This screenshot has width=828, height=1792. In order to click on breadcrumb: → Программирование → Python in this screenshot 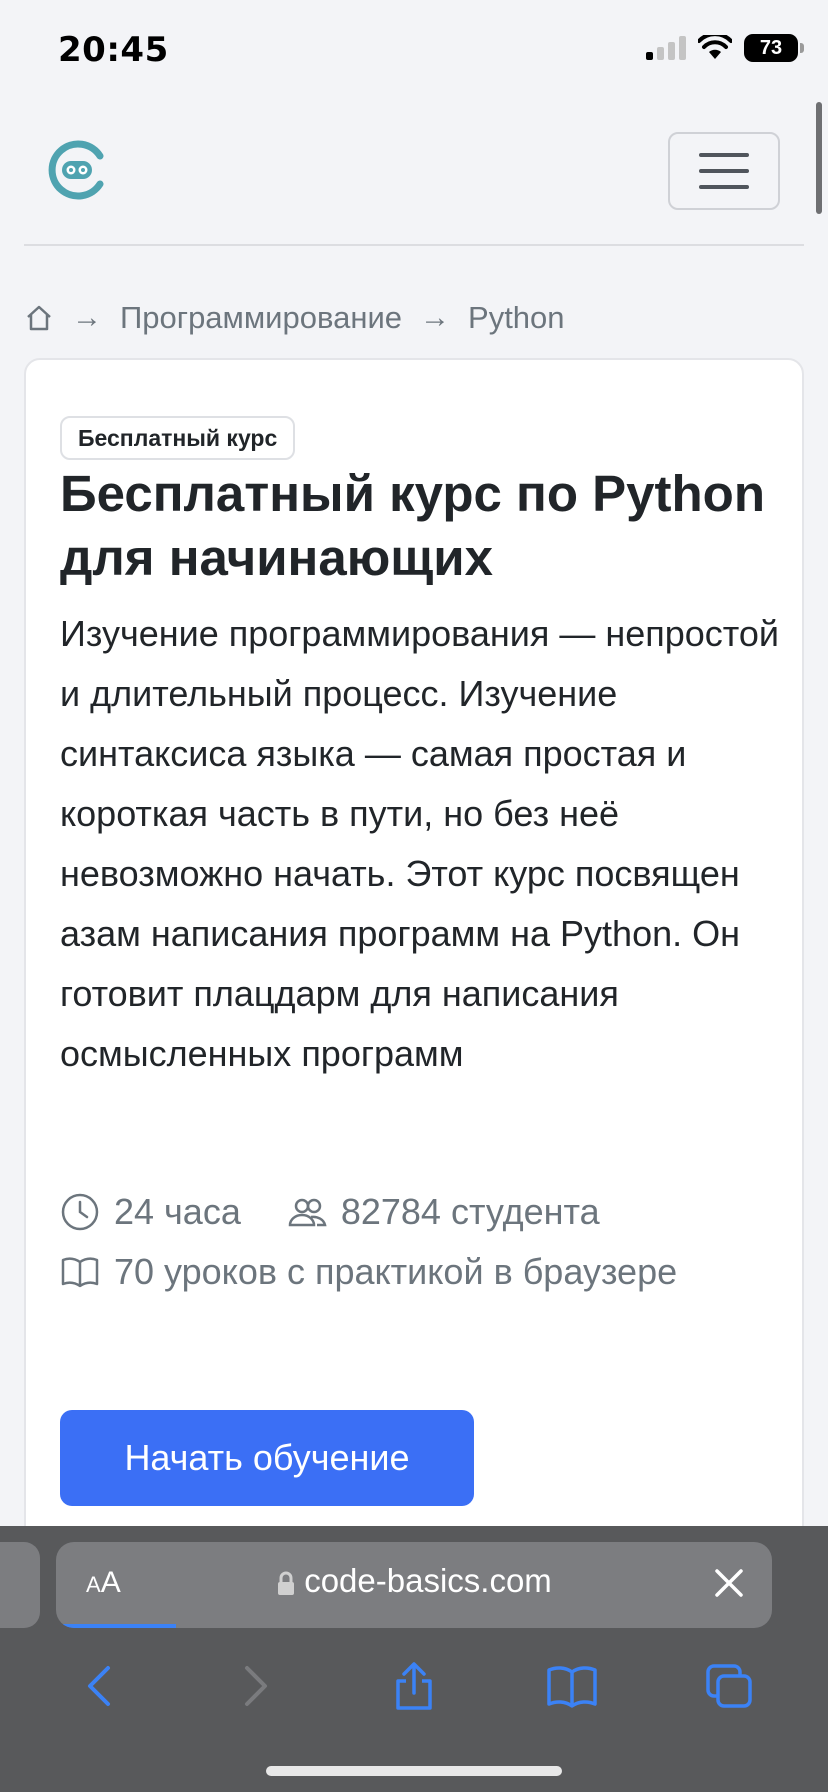, I will do `click(294, 318)`.